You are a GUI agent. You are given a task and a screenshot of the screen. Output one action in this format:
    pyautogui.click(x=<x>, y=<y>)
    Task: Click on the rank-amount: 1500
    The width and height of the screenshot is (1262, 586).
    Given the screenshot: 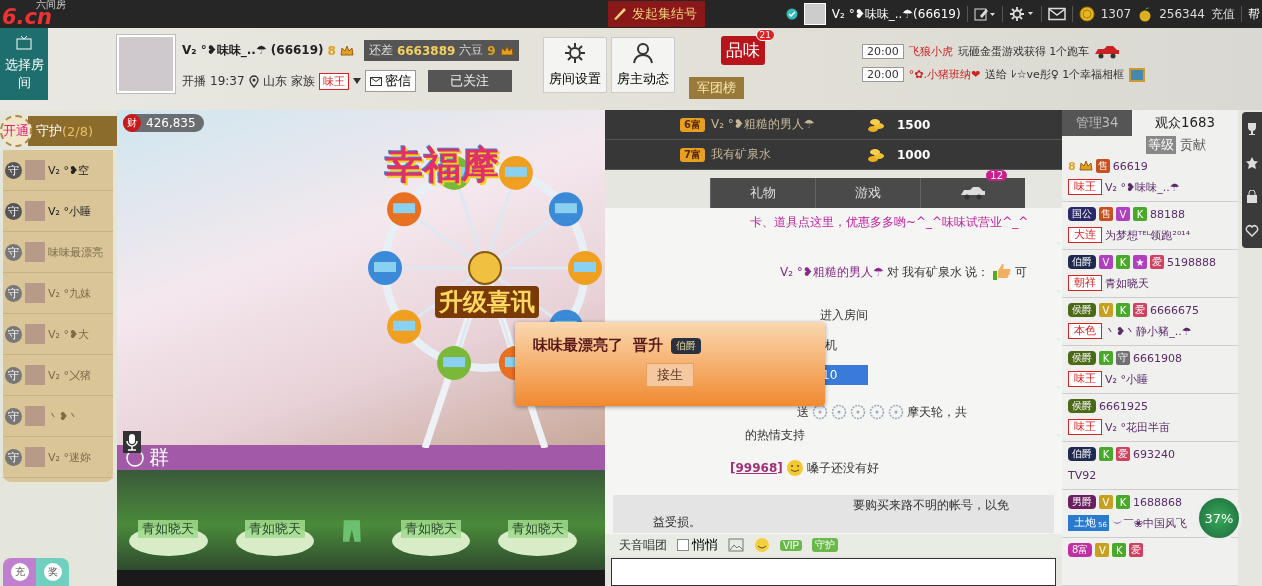 What is the action you would take?
    pyautogui.click(x=913, y=124)
    